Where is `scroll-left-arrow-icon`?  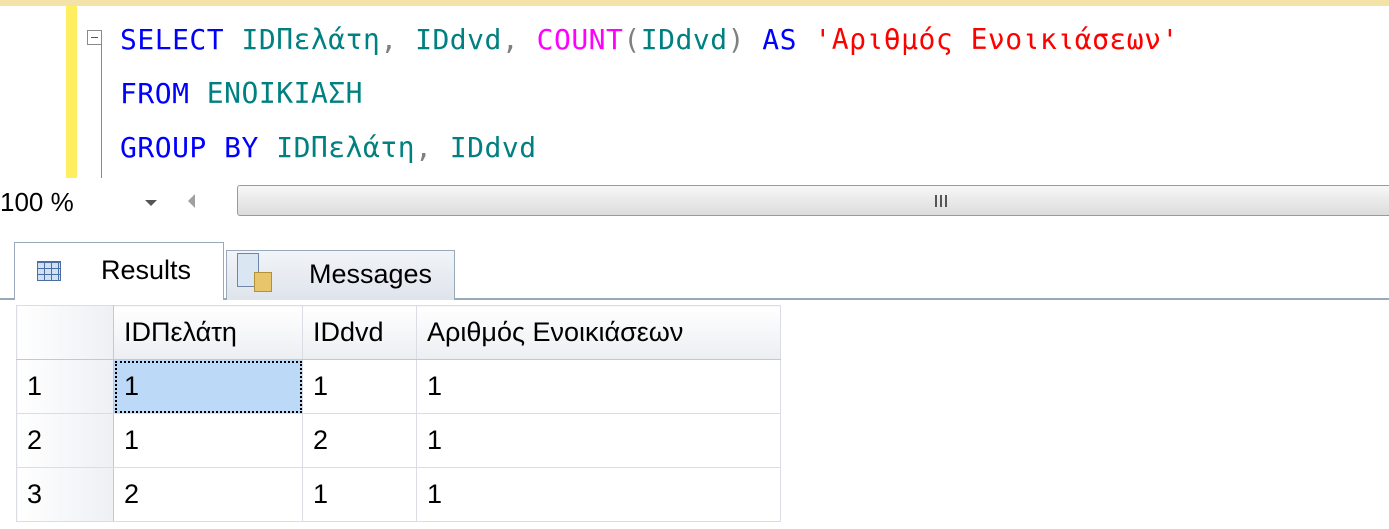
scroll-left-arrow-icon is located at coordinates (191, 201).